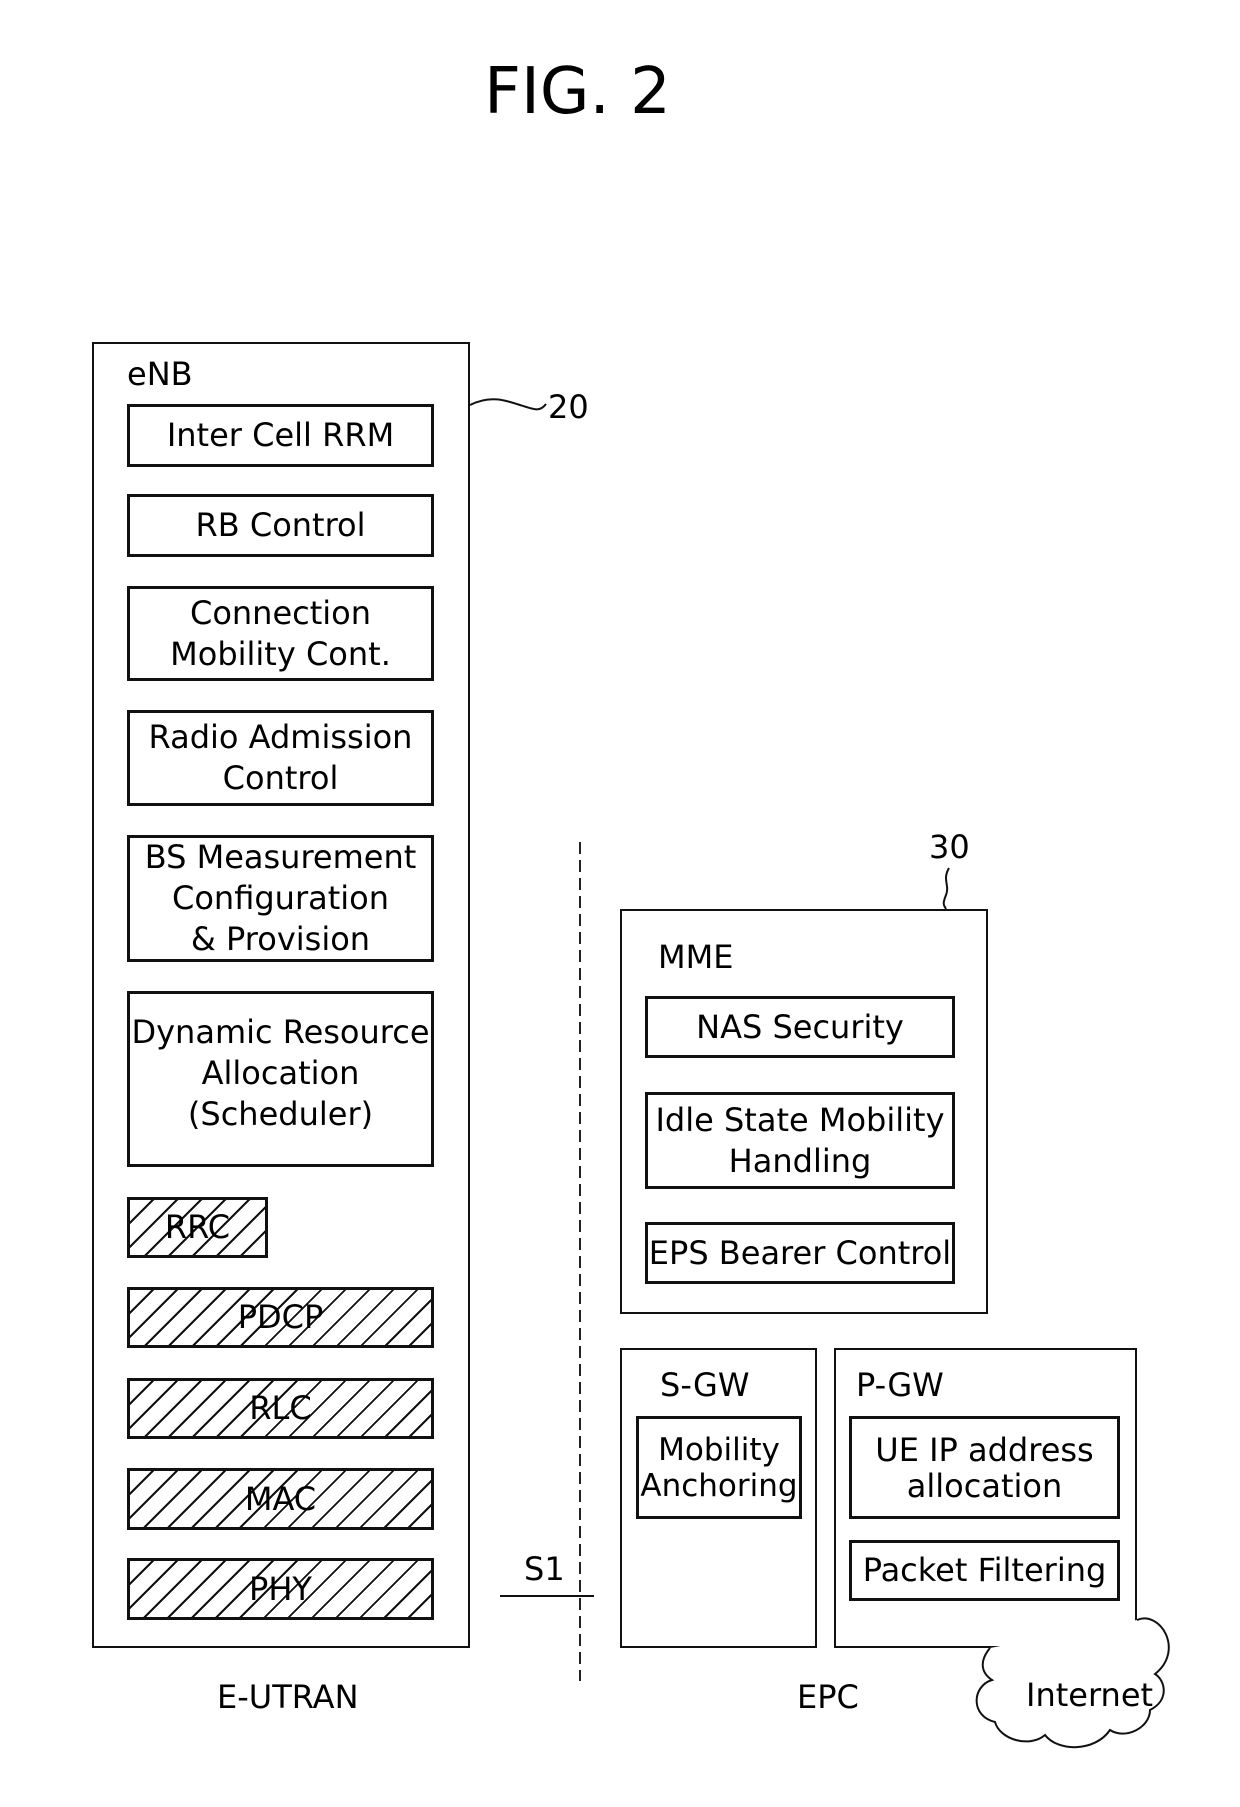 This screenshot has width=1240, height=1807. What do you see at coordinates (508, 404) in the screenshot?
I see `enb-reference-leader` at bounding box center [508, 404].